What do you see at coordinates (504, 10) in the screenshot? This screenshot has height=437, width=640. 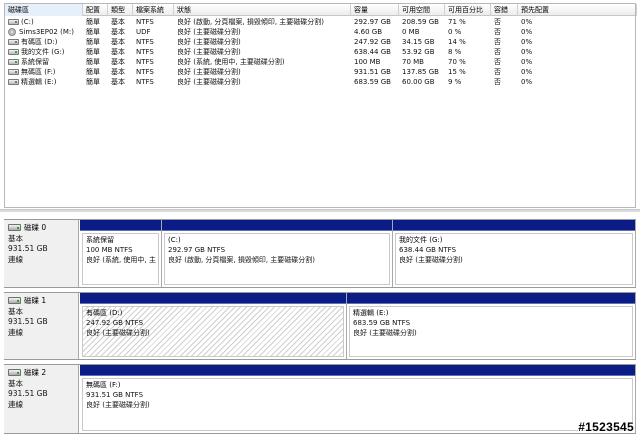 I see `column-header-fault-tolerance: 容錯` at bounding box center [504, 10].